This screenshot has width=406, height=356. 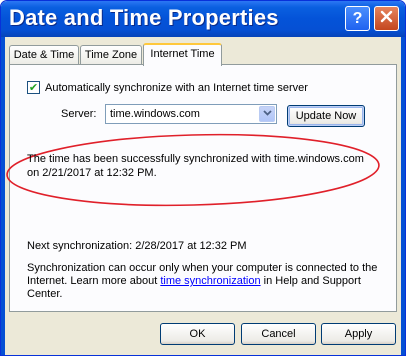 I want to click on tab-internet-time: Internet Time, so click(x=182, y=54).